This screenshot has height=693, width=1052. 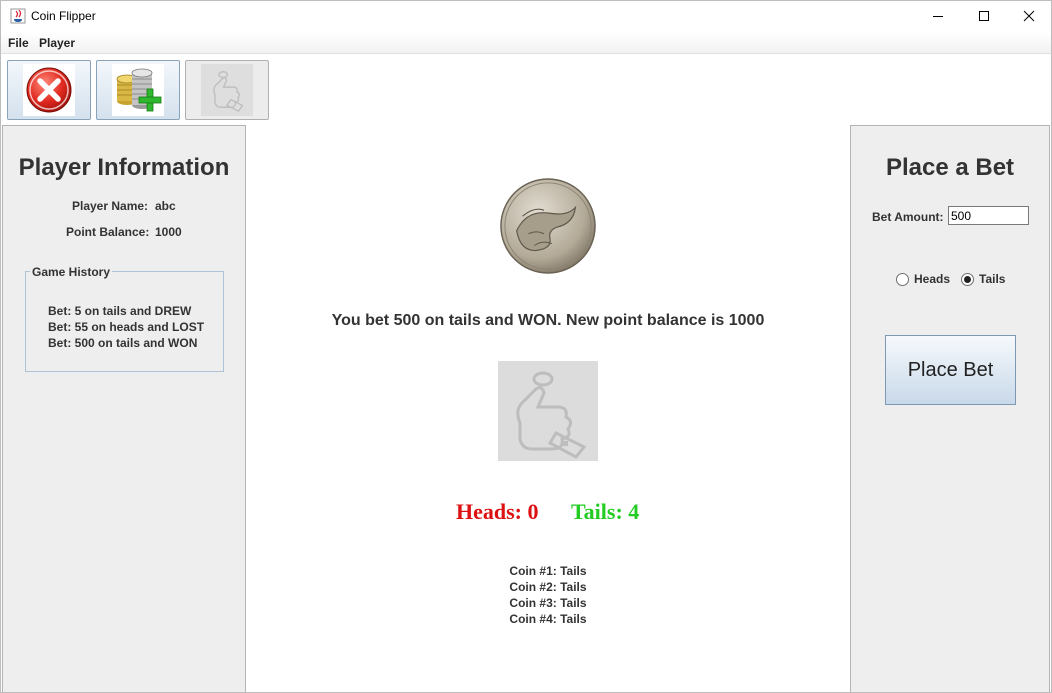 I want to click on heads-radio: Heads, so click(x=923, y=279).